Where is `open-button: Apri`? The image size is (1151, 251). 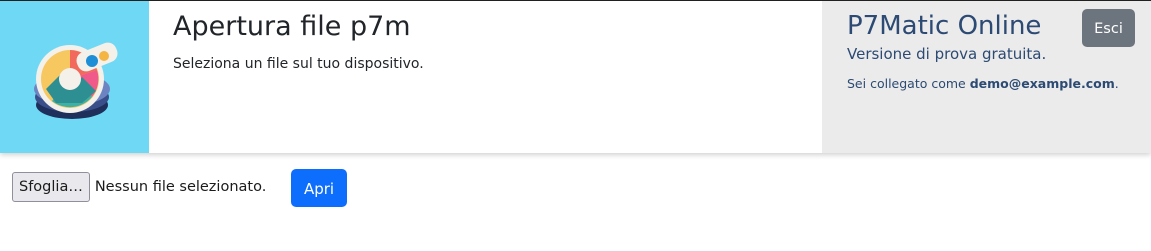 open-button: Apri is located at coordinates (319, 188).